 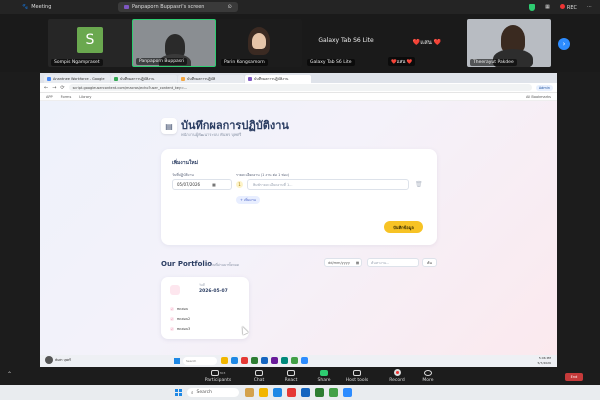 What do you see at coordinates (85, 97) in the screenshot?
I see `bookmark: Library` at bounding box center [85, 97].